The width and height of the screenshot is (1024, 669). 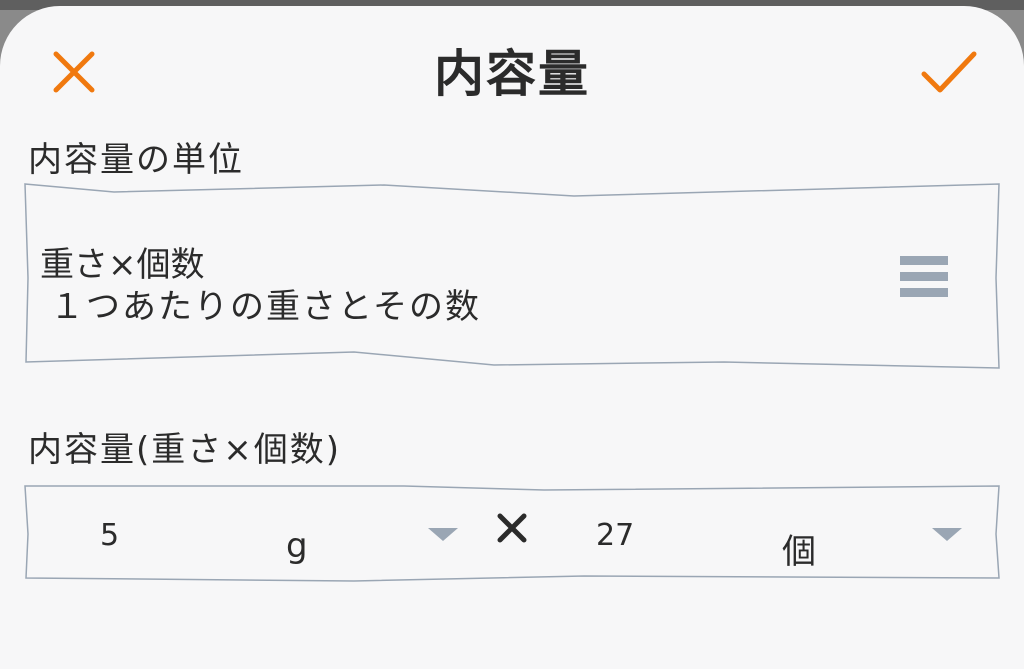 I want to click on page-title: 内容量, so click(x=512, y=74).